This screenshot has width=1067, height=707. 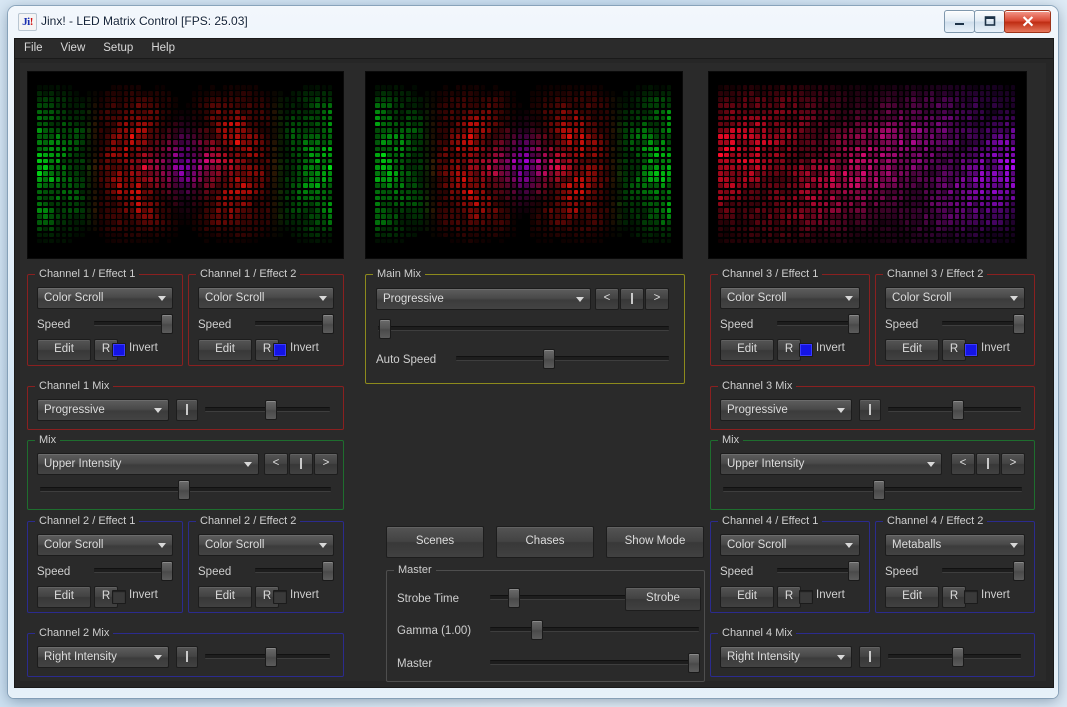 I want to click on strobe-button: Strobe, so click(x=663, y=599).